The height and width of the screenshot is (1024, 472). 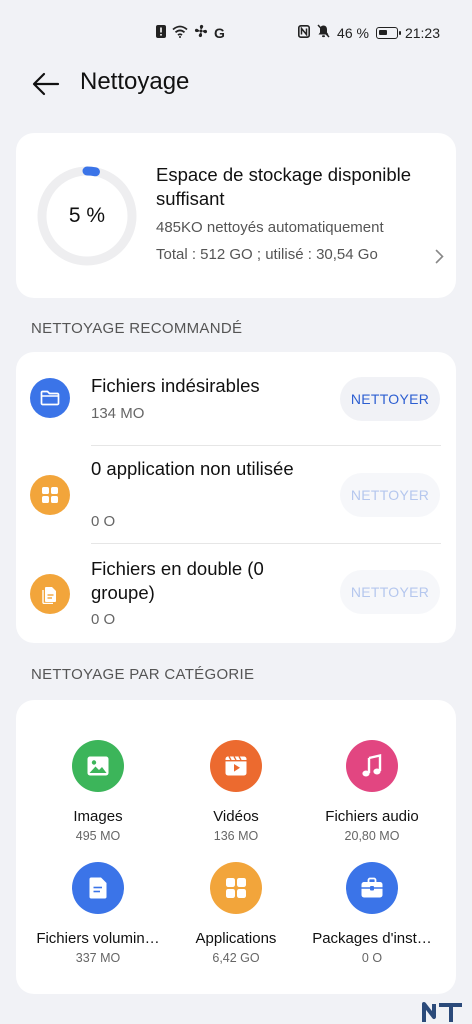 What do you see at coordinates (50, 398) in the screenshot?
I see `folder-icon` at bounding box center [50, 398].